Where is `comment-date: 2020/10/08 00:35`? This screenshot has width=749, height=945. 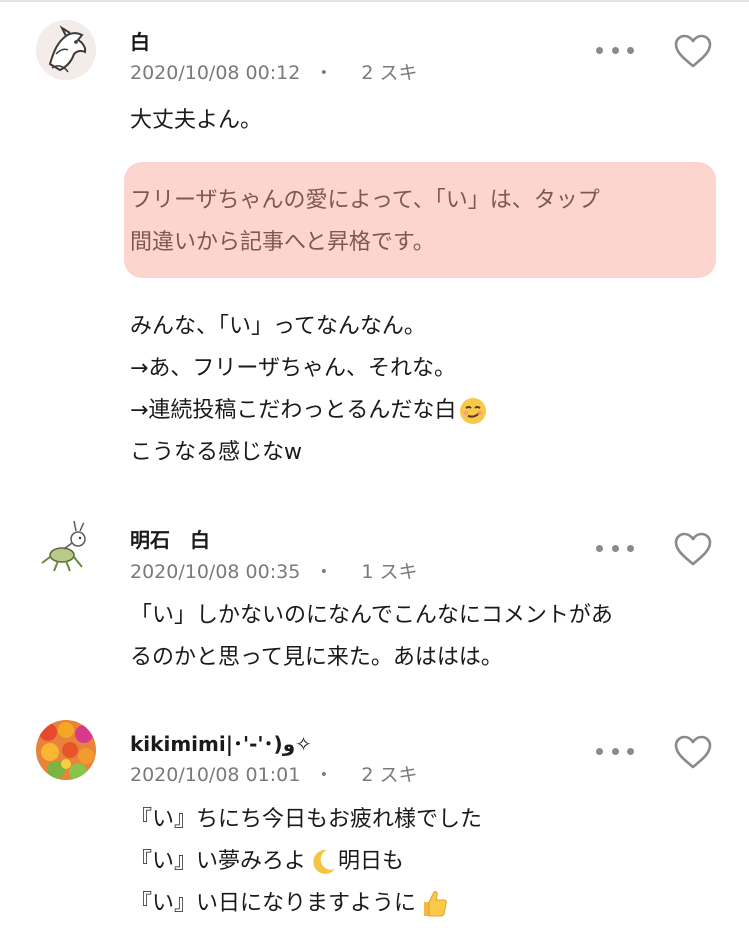 comment-date: 2020/10/08 00:35 is located at coordinates (215, 572).